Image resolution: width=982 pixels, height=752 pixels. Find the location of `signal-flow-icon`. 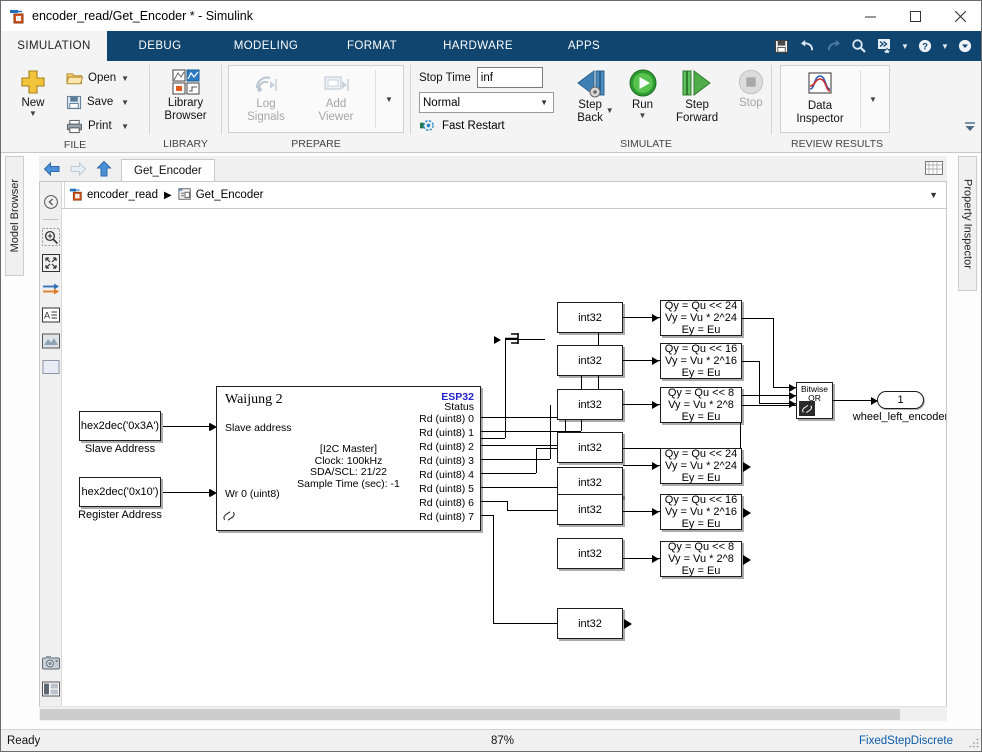

signal-flow-icon is located at coordinates (50, 289).